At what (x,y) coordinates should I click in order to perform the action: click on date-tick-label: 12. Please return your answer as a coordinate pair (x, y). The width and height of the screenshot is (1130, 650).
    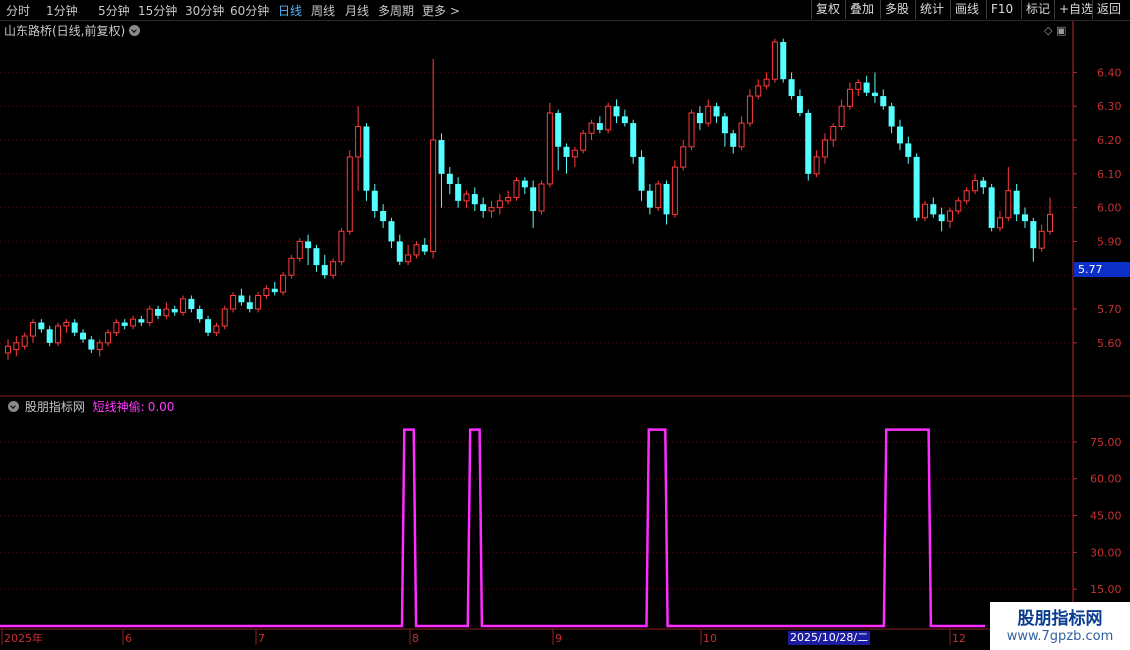
    Looking at the image, I should click on (959, 638).